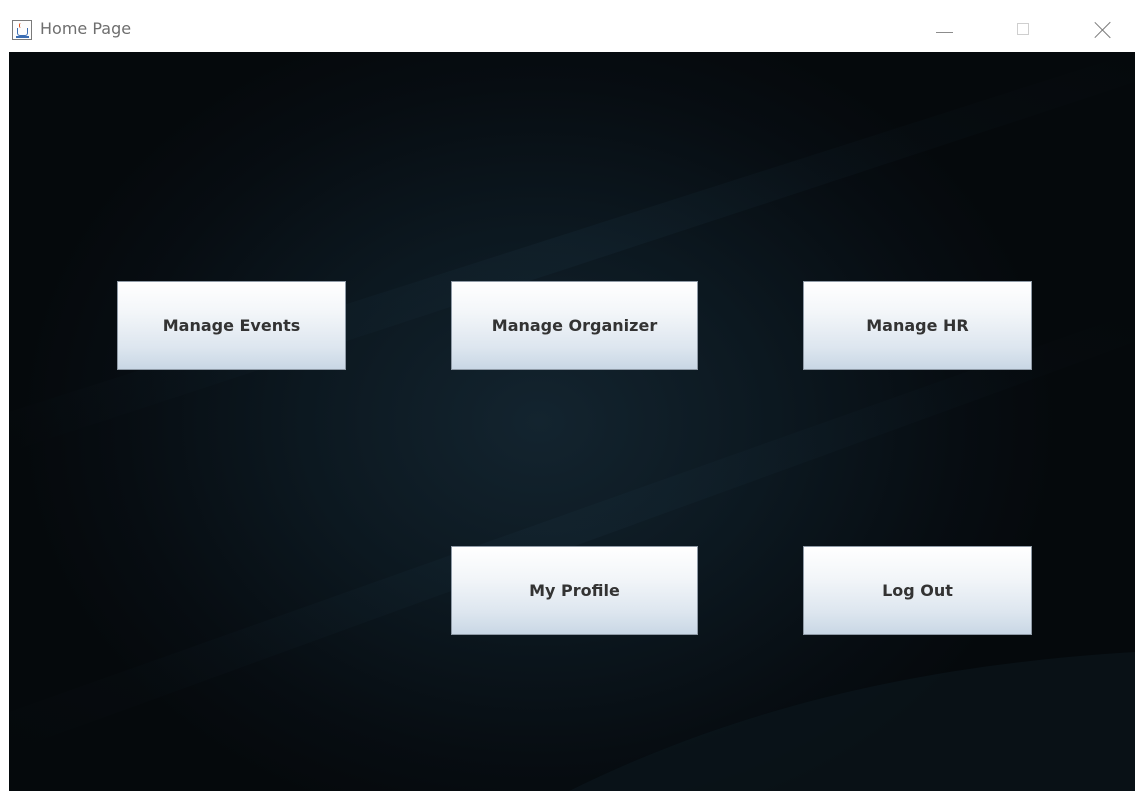  What do you see at coordinates (567, 26) in the screenshot?
I see `title-bar: Home Page` at bounding box center [567, 26].